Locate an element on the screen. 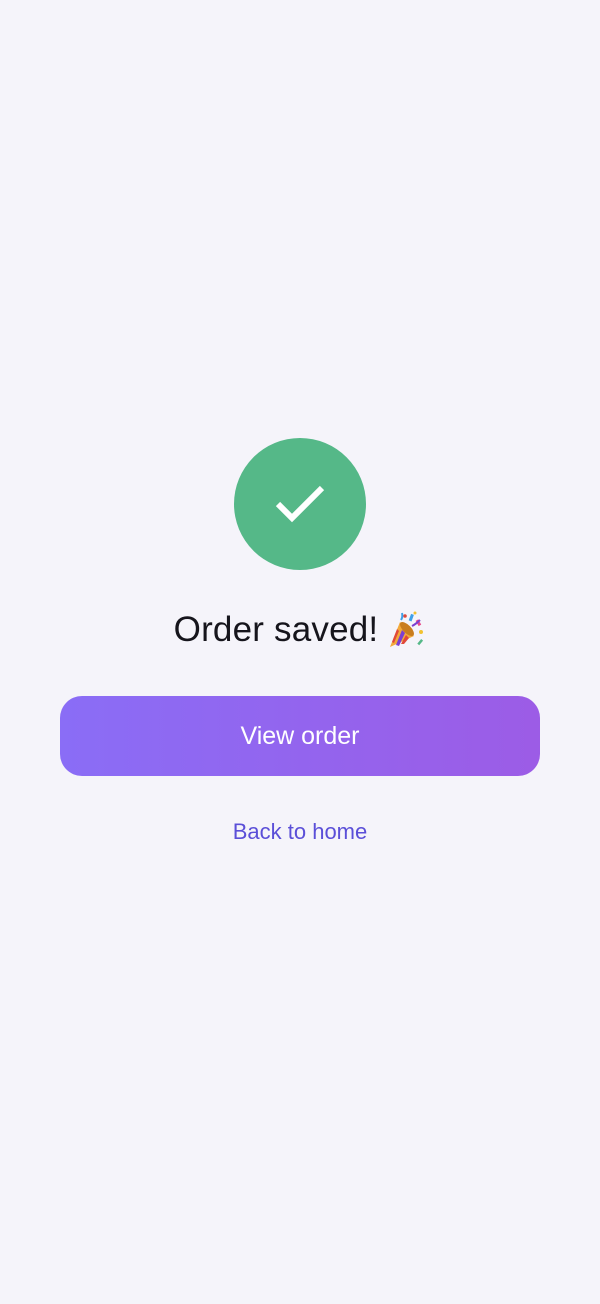 The height and width of the screenshot is (1304, 600). success-badge is located at coordinates (300, 504).